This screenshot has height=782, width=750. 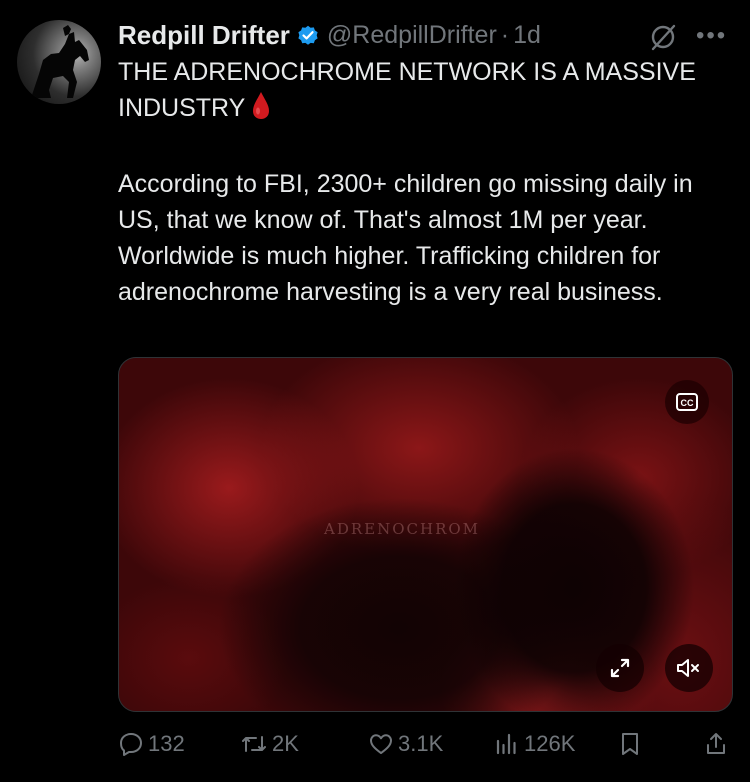 I want to click on cc-icon: CC, so click(x=687, y=402).